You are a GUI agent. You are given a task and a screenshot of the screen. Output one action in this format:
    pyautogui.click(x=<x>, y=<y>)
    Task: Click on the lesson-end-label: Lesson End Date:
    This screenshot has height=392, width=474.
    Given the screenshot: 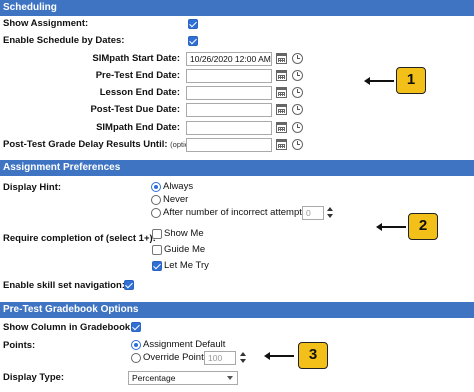 What is the action you would take?
    pyautogui.click(x=139, y=92)
    